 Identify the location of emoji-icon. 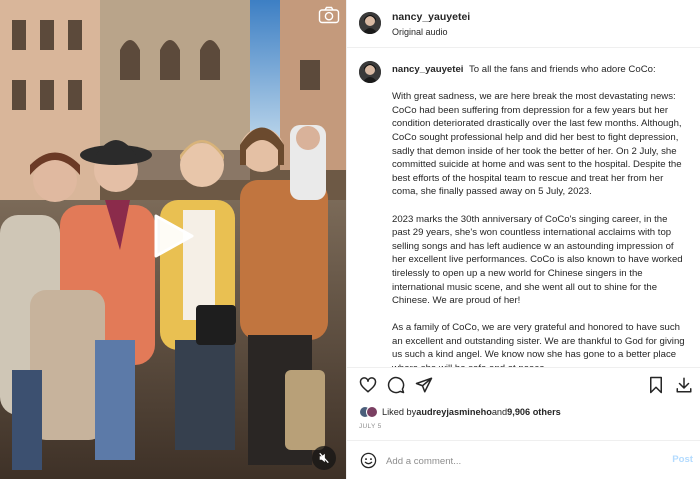
(368, 460).